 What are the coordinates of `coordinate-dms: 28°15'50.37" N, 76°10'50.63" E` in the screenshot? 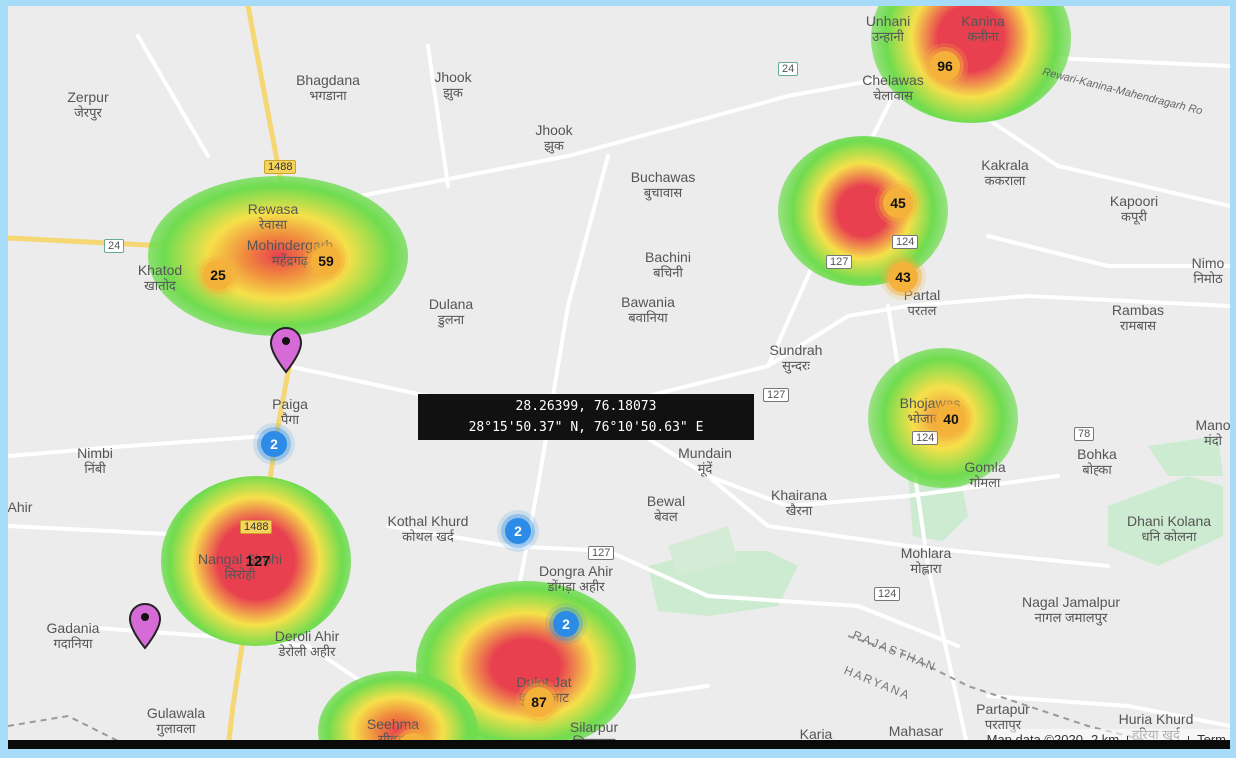 It's located at (586, 427).